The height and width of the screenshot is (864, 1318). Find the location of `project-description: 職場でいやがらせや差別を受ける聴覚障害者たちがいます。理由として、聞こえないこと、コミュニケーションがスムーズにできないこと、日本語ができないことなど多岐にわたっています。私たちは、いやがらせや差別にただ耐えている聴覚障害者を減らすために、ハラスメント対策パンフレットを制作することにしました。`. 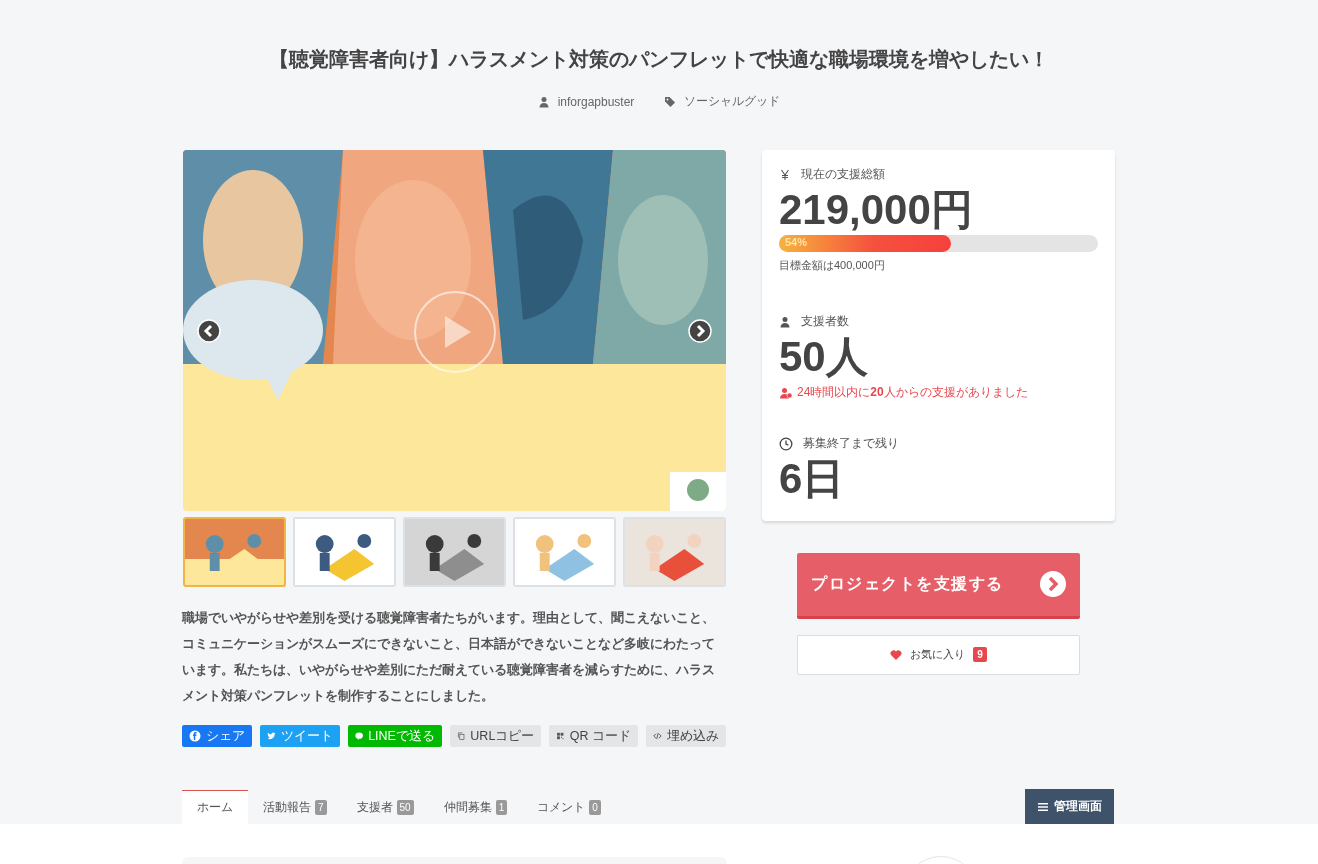

project-description: 職場でいやがらせや差別を受ける聴覚障害者たちがいます。理由として、聞こえないこと、コミュニケーションがスムーズにできないこと、日本語ができないことなど多岐にわたっています。私たちは、いやがらせや差別にただ耐えている聴覚障害者を減らすために、ハラスメント対策パンフレットを制作することにしました。 is located at coordinates (449, 657).